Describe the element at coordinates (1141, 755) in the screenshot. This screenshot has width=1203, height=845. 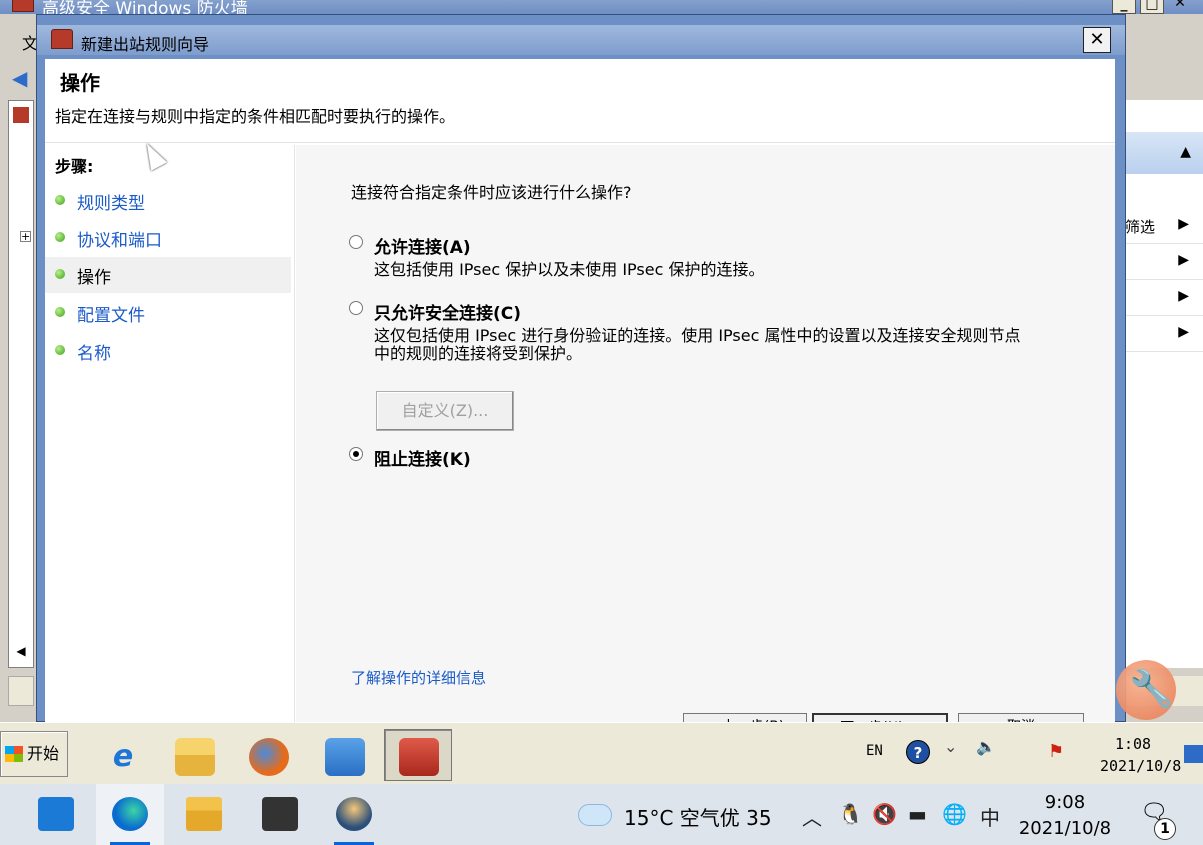
I see `remote-clock: 1:08 2021/10/8` at that location.